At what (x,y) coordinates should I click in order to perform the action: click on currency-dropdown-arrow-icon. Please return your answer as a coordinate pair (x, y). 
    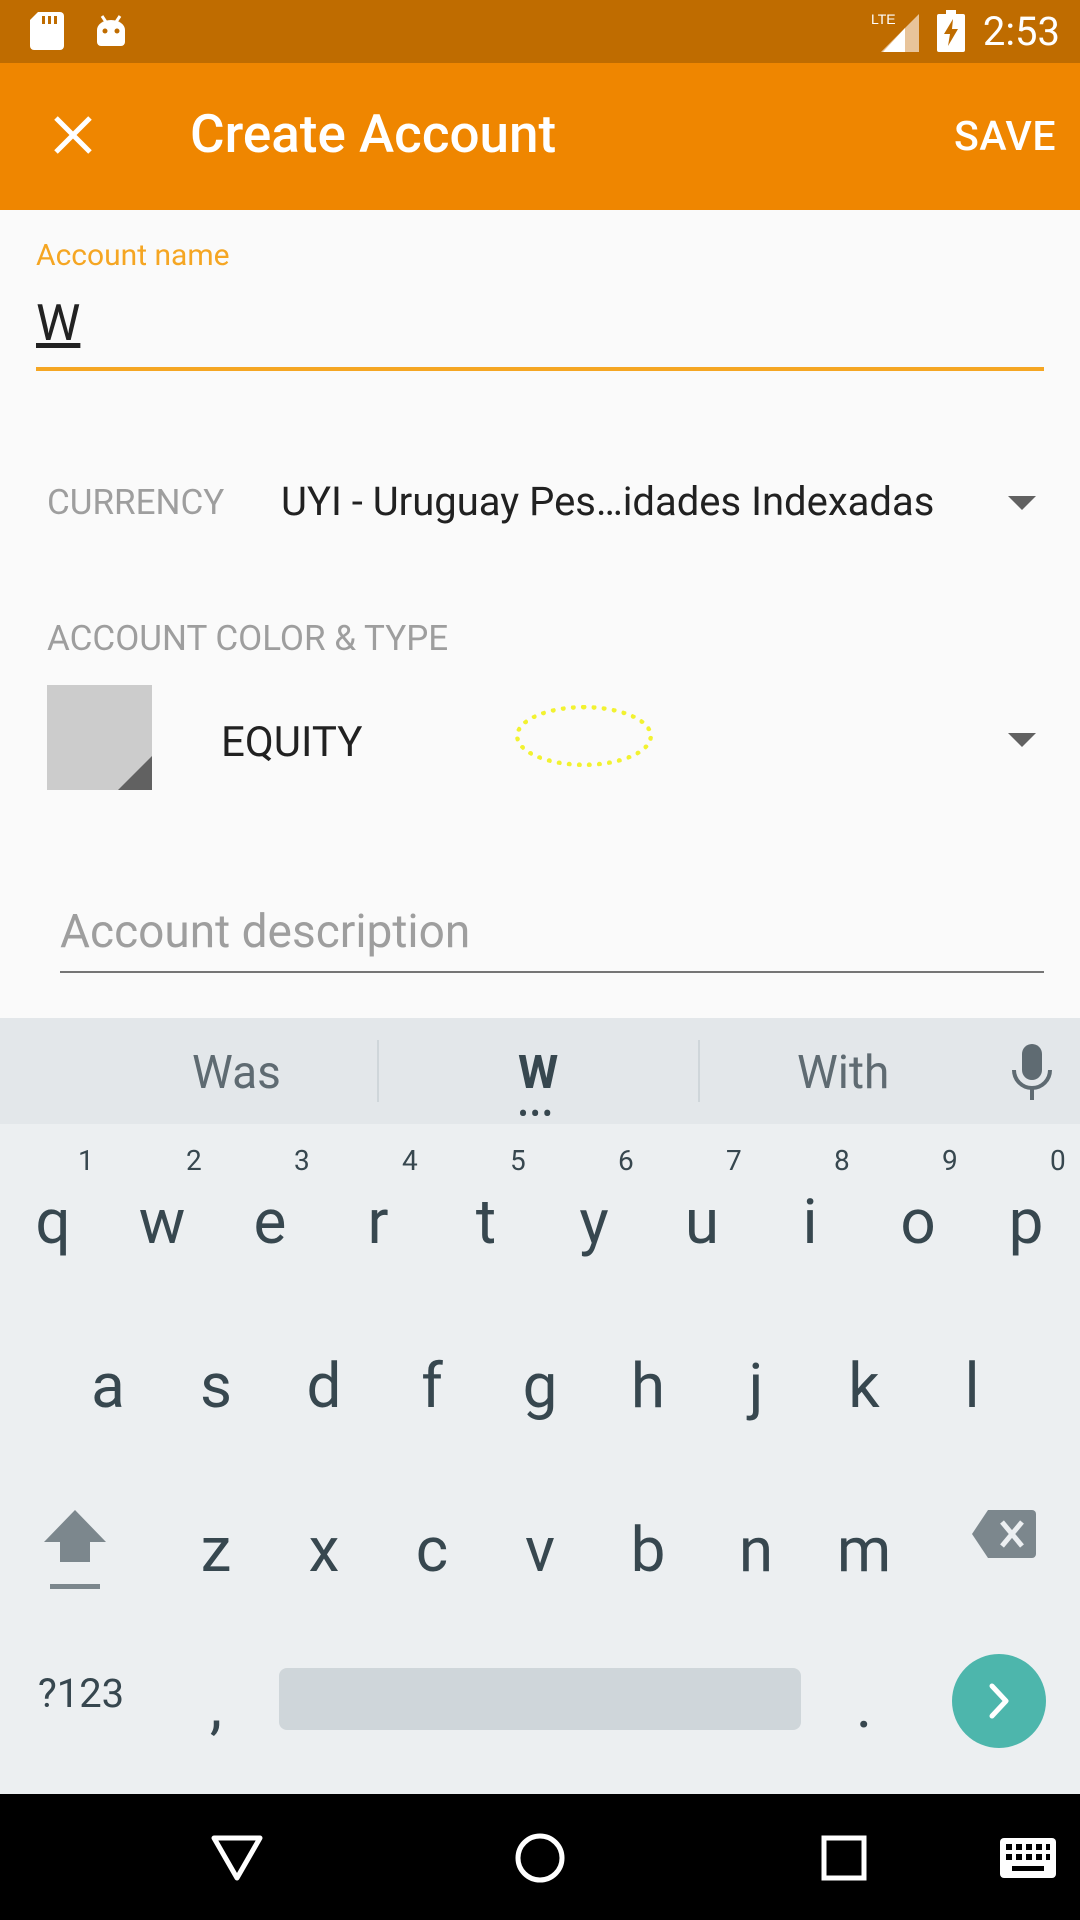
    Looking at the image, I should click on (1022, 503).